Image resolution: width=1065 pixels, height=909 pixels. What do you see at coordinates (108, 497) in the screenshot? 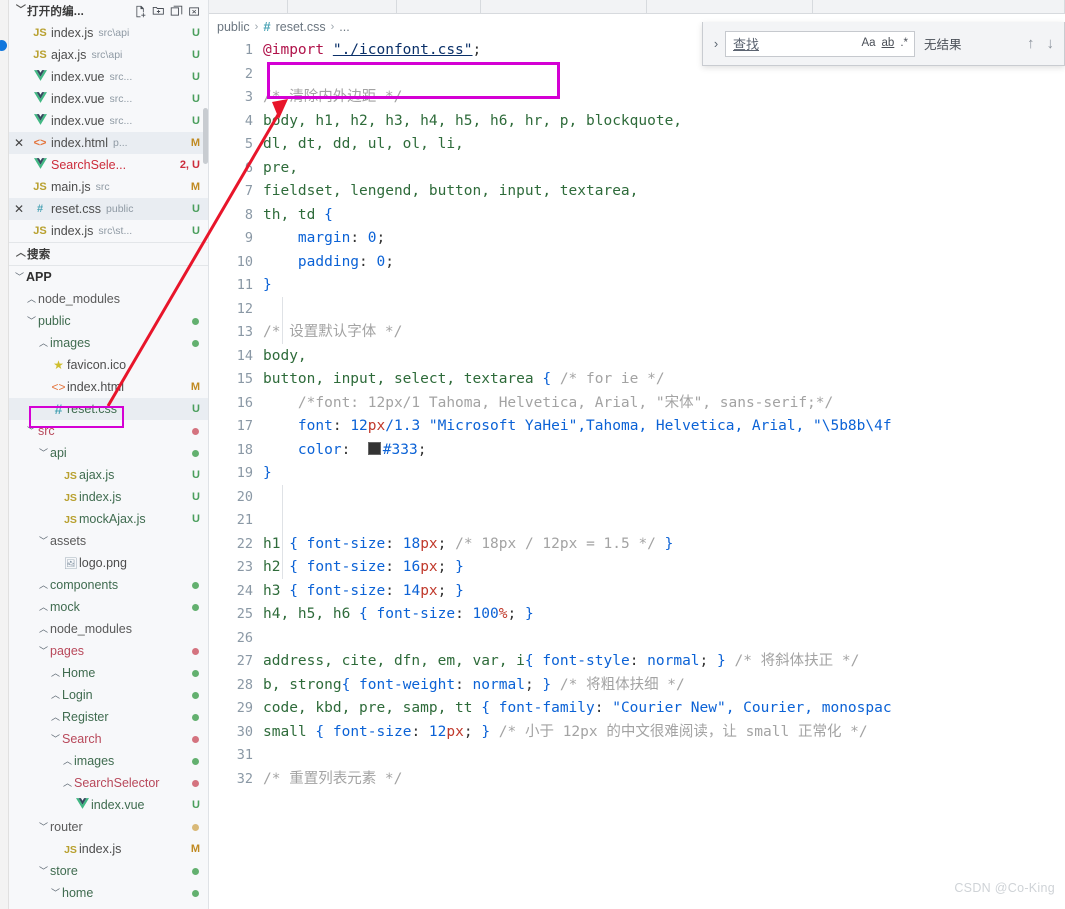
I see `explorer-item-index-js: JS index.js U` at bounding box center [108, 497].